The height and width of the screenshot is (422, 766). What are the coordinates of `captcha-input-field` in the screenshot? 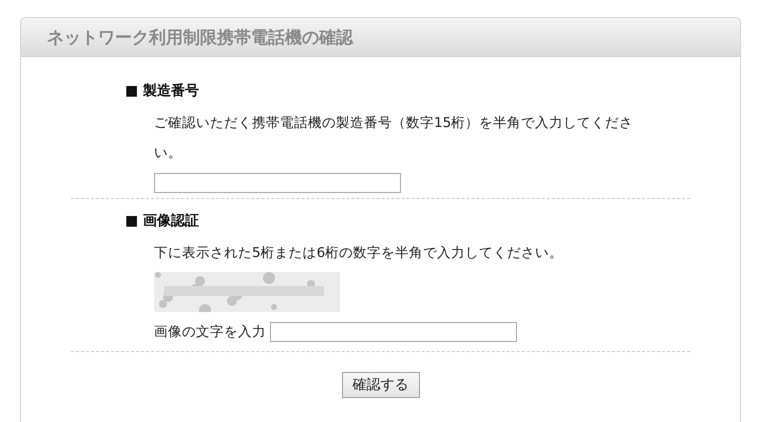 It's located at (393, 332).